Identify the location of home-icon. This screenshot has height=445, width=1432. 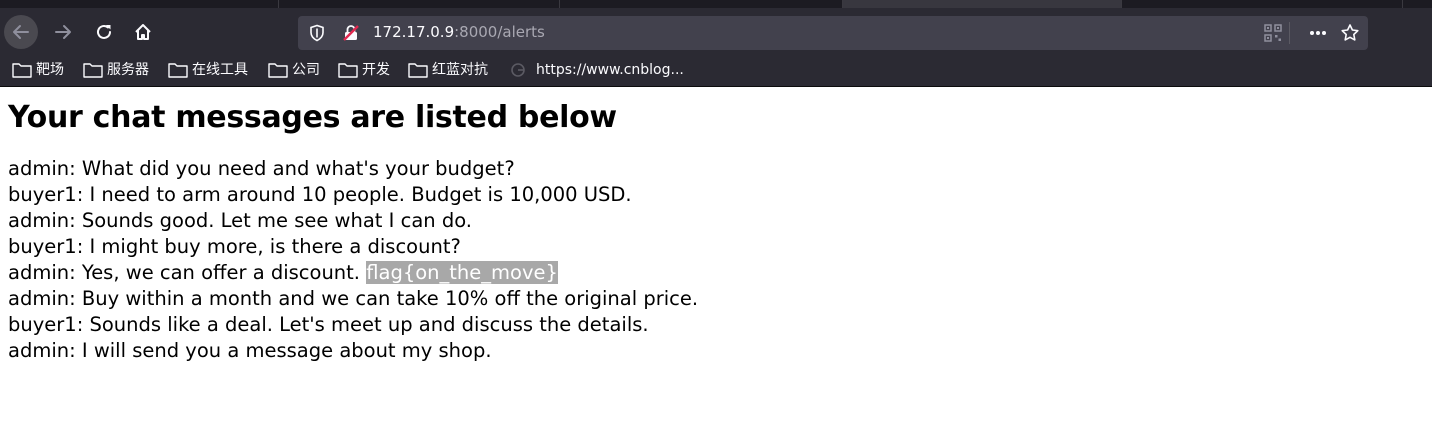
(143, 32).